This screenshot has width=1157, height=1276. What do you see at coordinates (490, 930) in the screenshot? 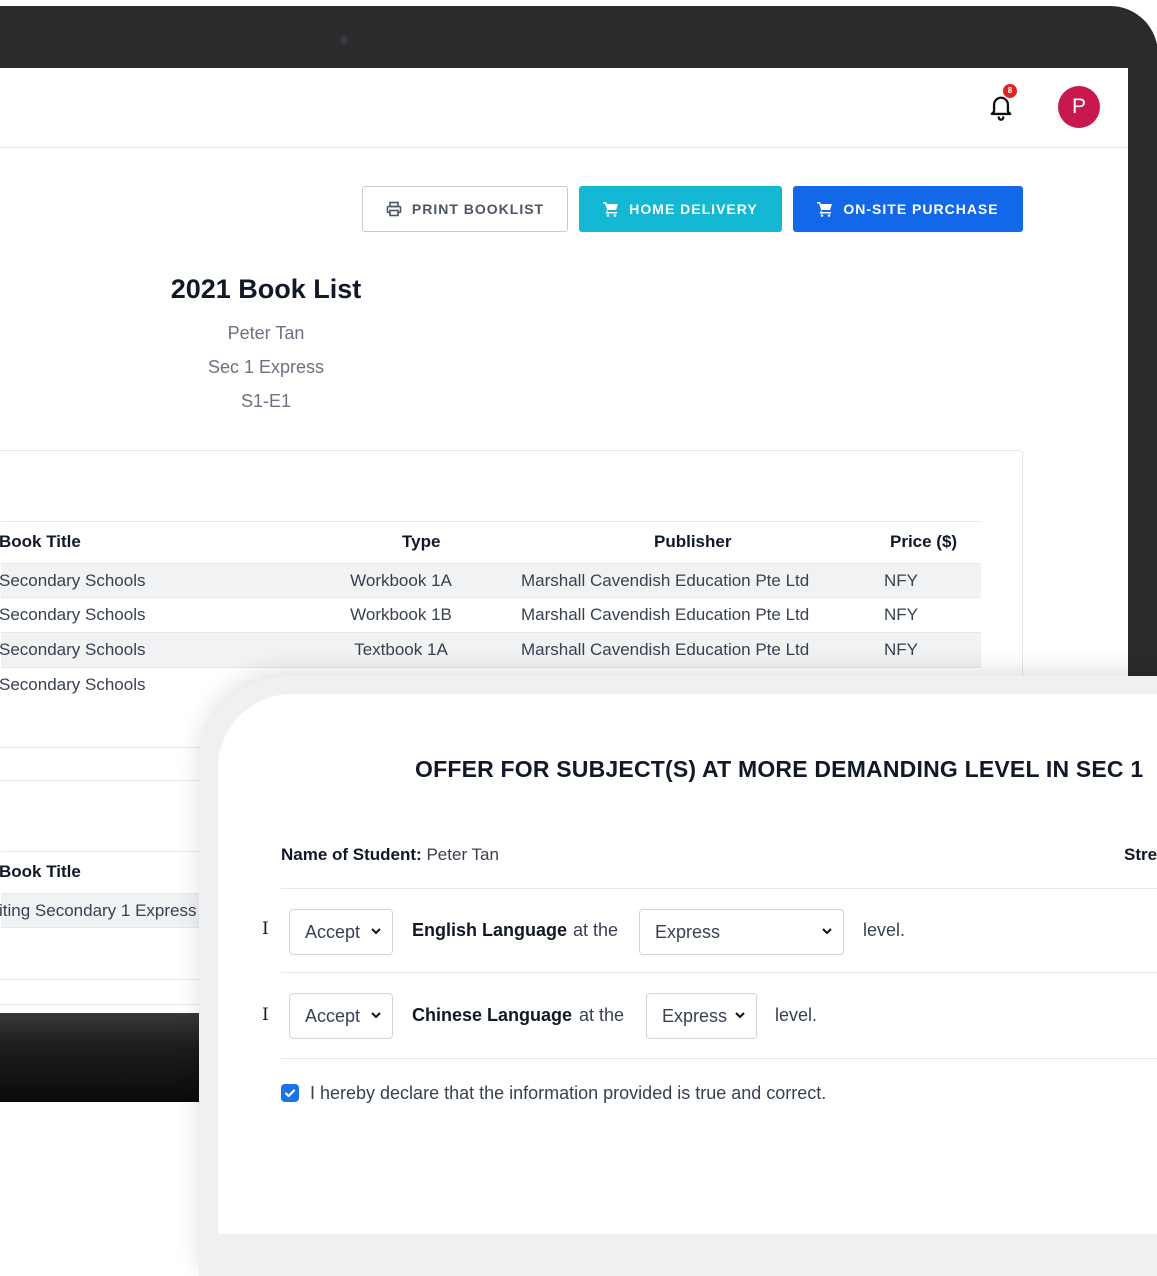
I see `subject-label: English Language` at bounding box center [490, 930].